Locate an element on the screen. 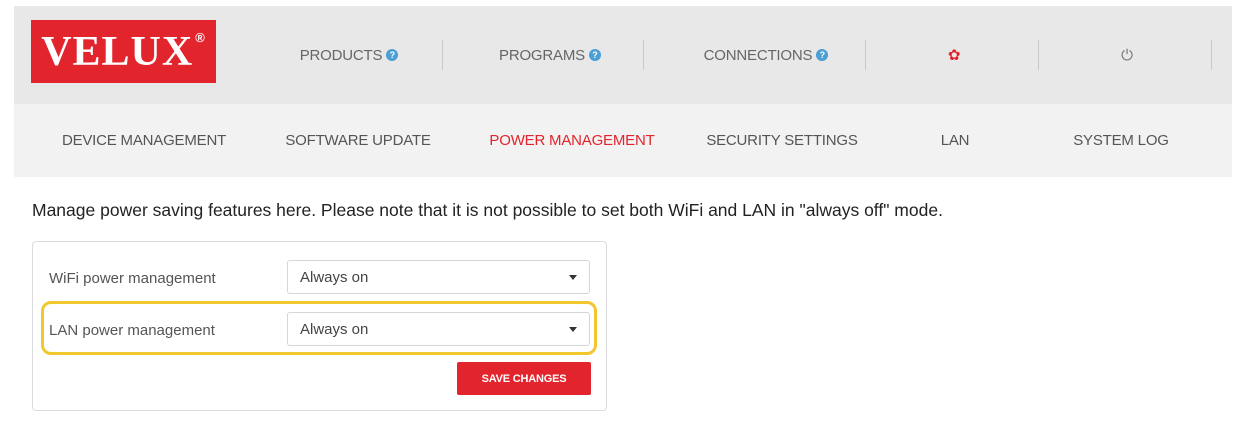 Image resolution: width=1244 pixels, height=426 pixels. lan-row-highlight is located at coordinates (319, 328).